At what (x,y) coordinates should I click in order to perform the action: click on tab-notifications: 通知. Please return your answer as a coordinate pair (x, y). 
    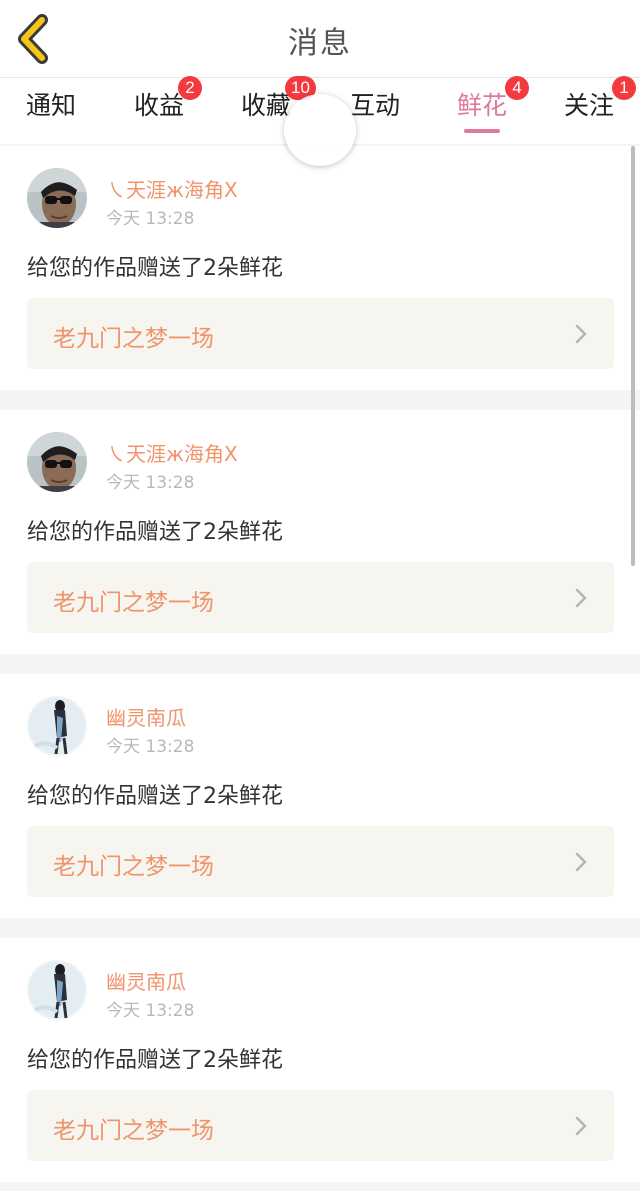
    Looking at the image, I should click on (51, 113).